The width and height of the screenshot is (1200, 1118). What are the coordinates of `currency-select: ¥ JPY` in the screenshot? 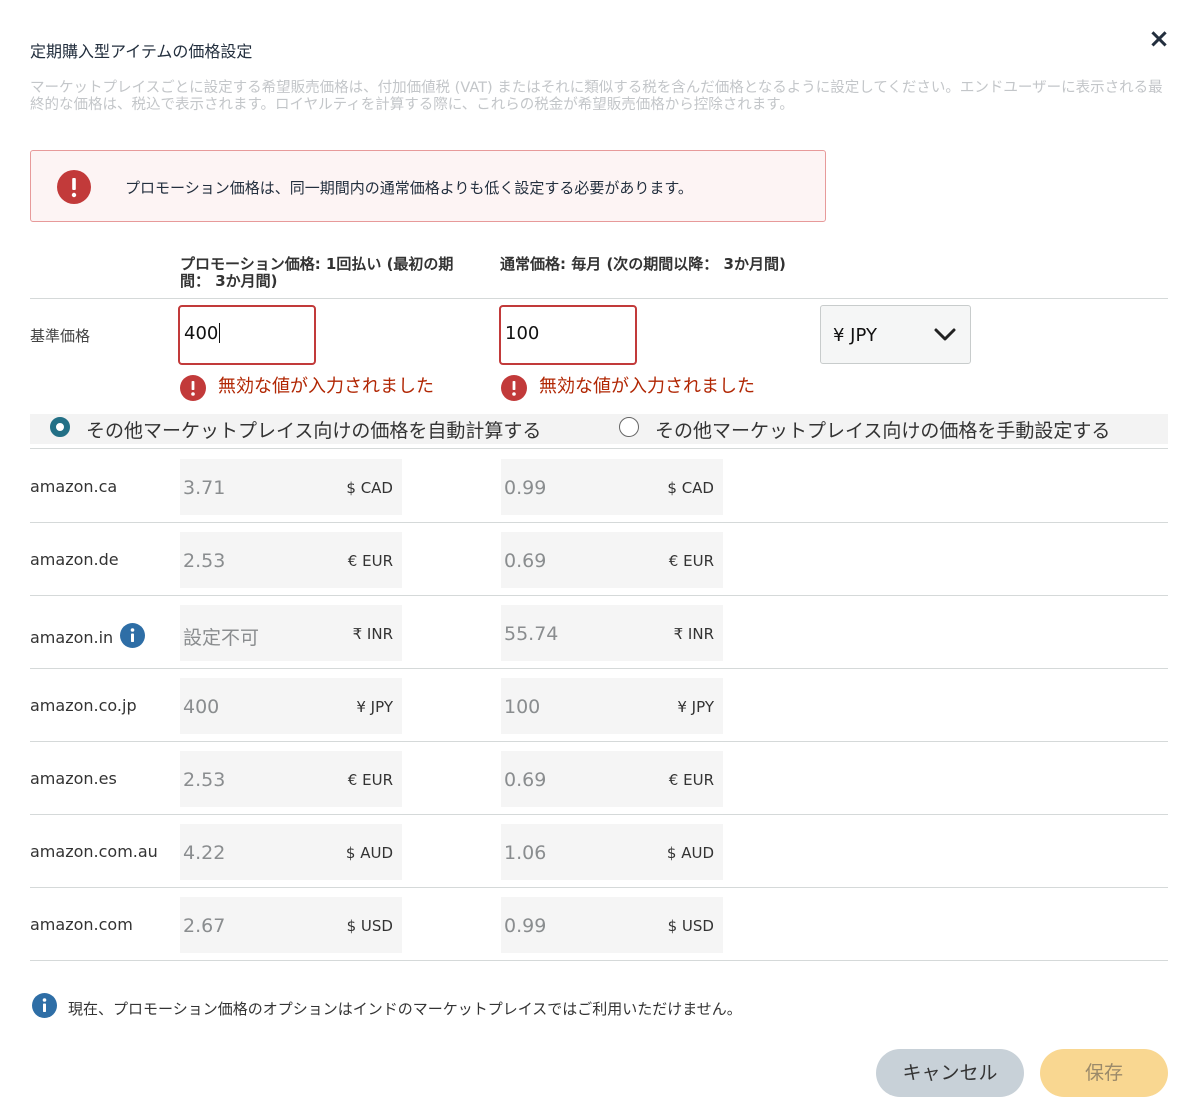 It's located at (895, 334).